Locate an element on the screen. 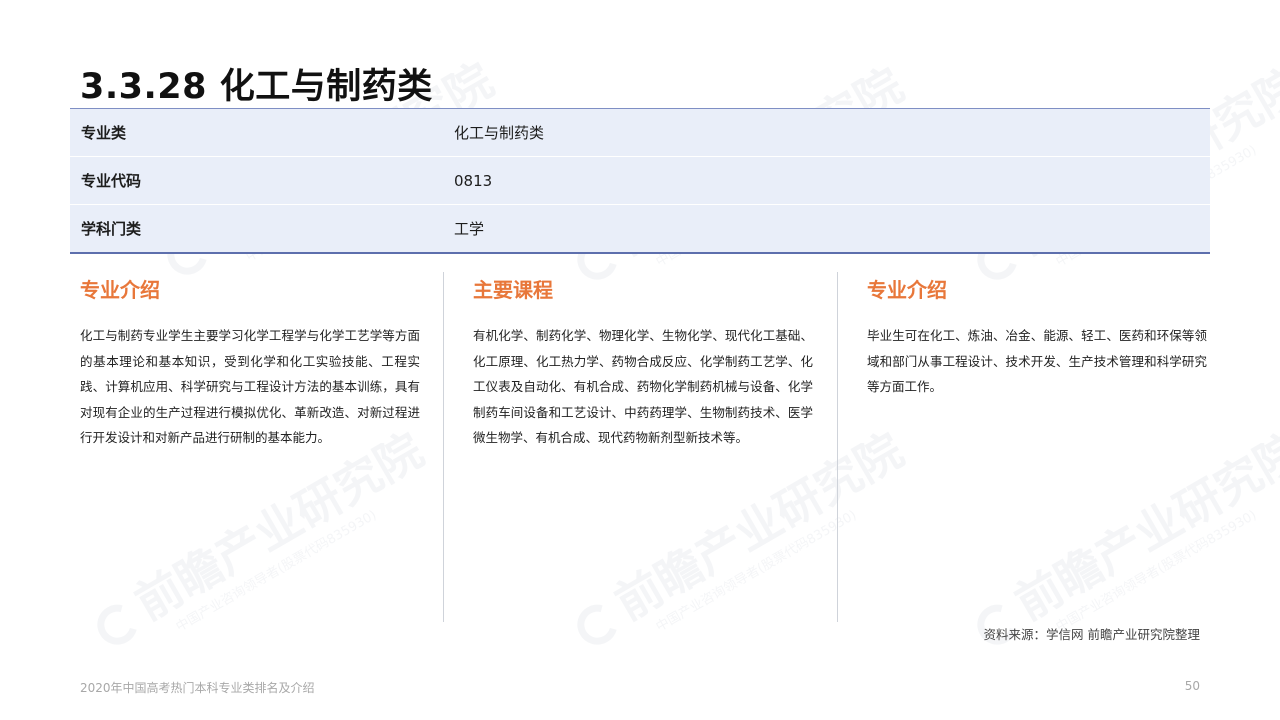  footer-report-title: 2020年中国高考热门本科专业类排名及介绍 is located at coordinates (197, 688).